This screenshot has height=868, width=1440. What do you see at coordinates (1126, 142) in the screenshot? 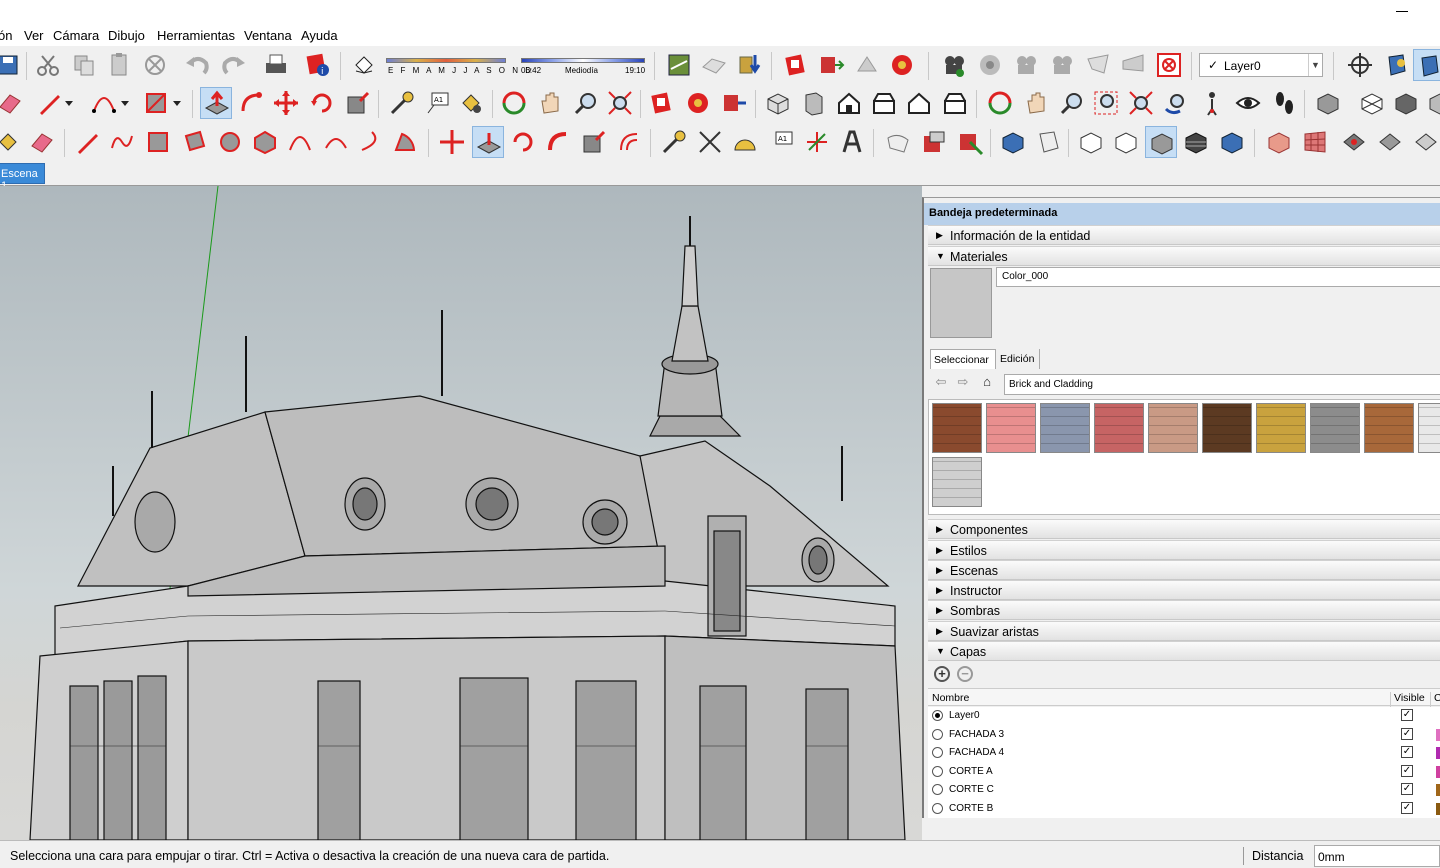
I see `style-wireframe-icon` at bounding box center [1126, 142].